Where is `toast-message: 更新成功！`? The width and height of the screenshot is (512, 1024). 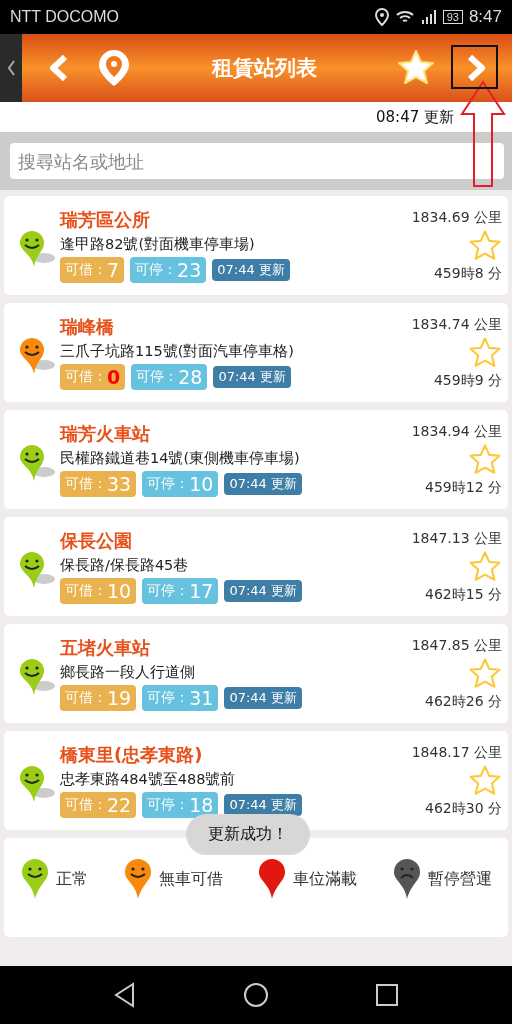
toast-message: 更新成功！ is located at coordinates (248, 834).